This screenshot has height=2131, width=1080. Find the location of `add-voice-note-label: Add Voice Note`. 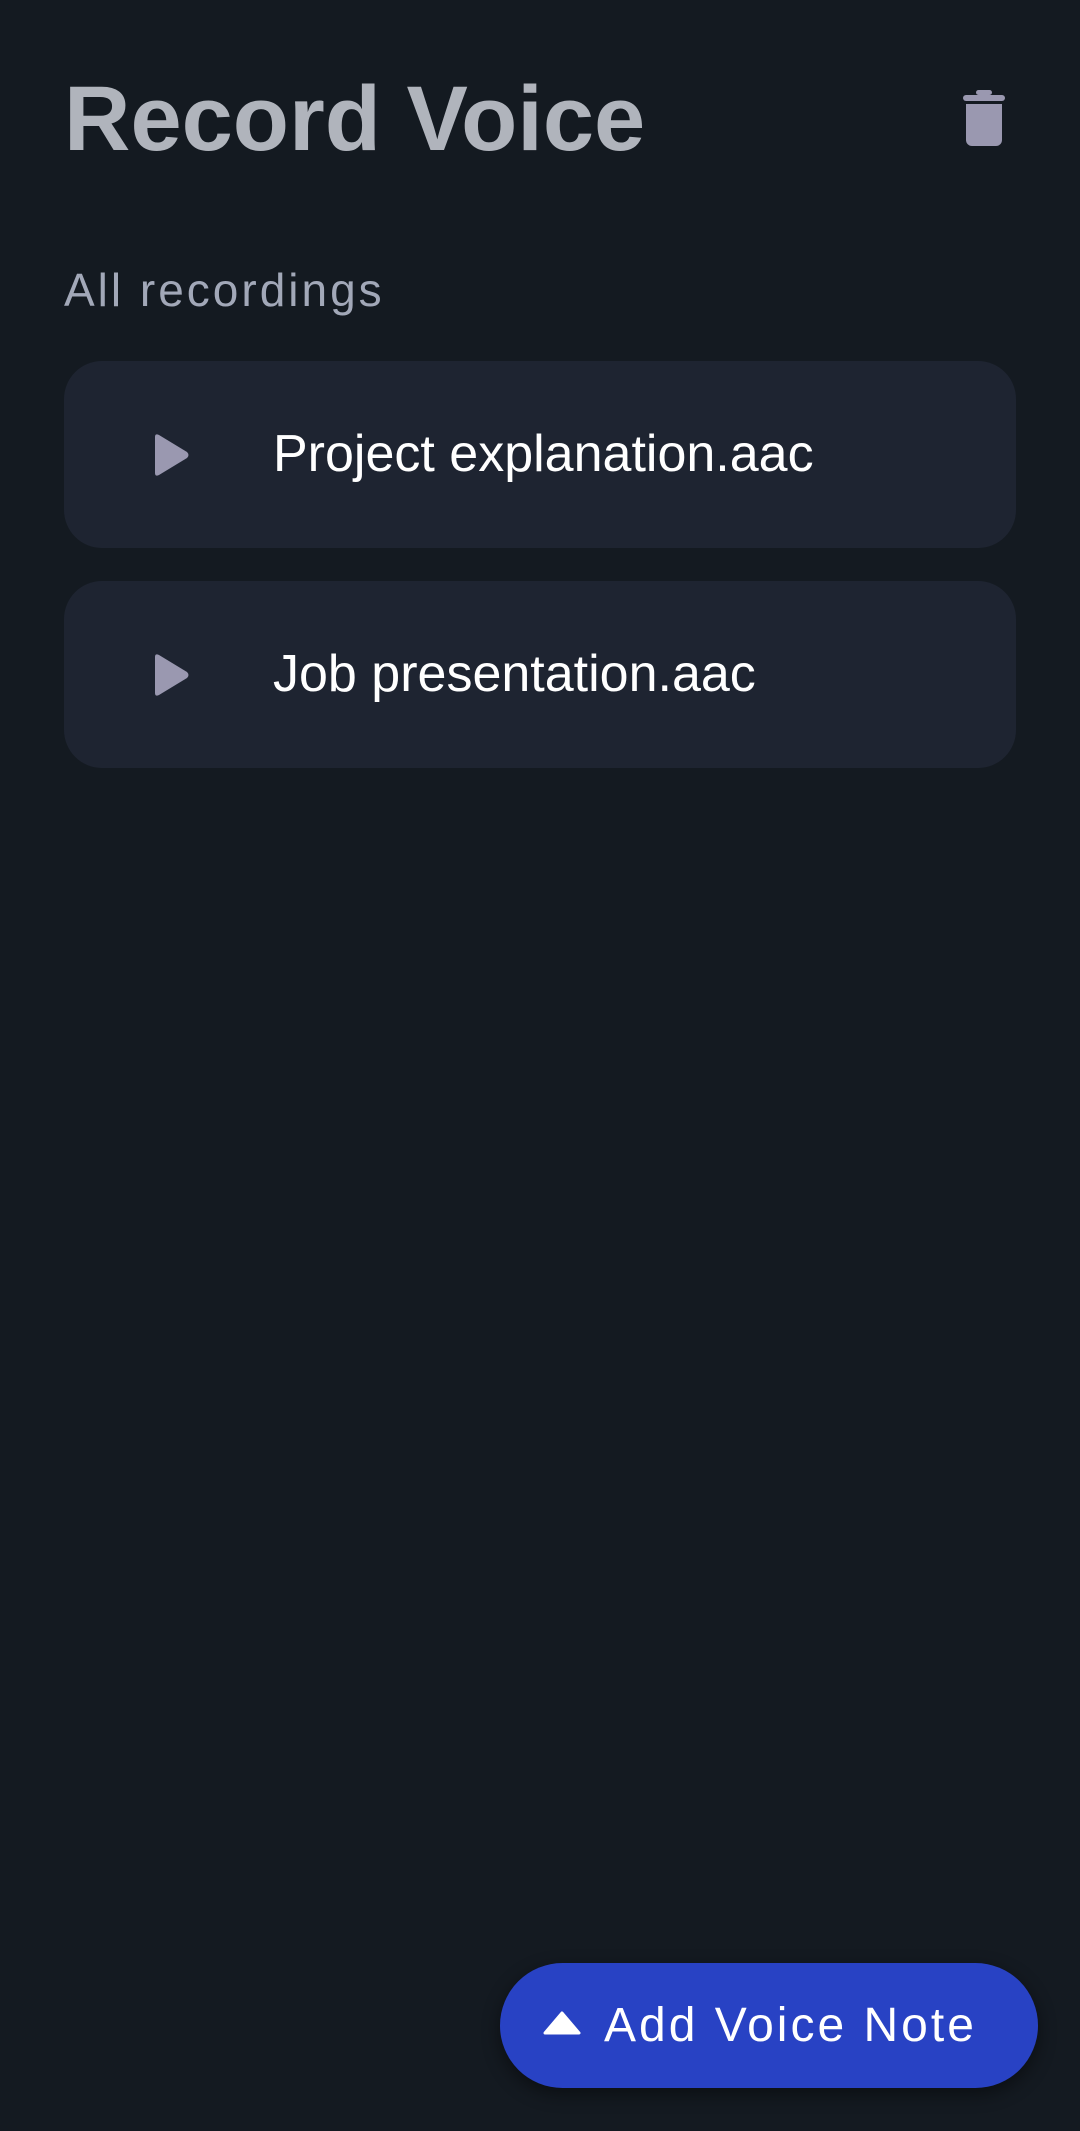

add-voice-note-label: Add Voice Note is located at coordinates (790, 2025).